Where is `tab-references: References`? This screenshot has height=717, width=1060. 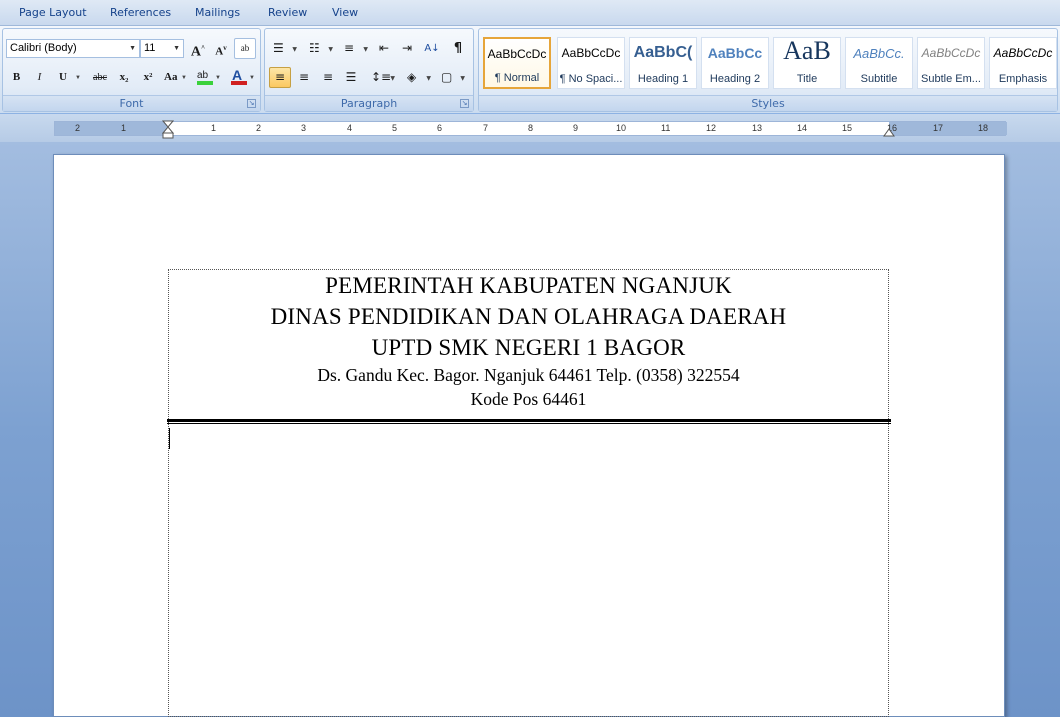 tab-references: References is located at coordinates (140, 12).